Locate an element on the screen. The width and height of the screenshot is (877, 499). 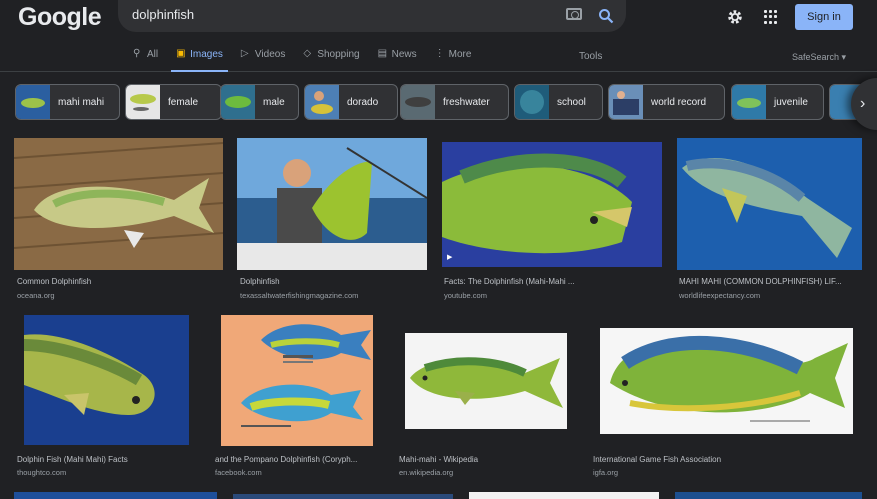
result-site: igfa.org is located at coordinates (606, 472).